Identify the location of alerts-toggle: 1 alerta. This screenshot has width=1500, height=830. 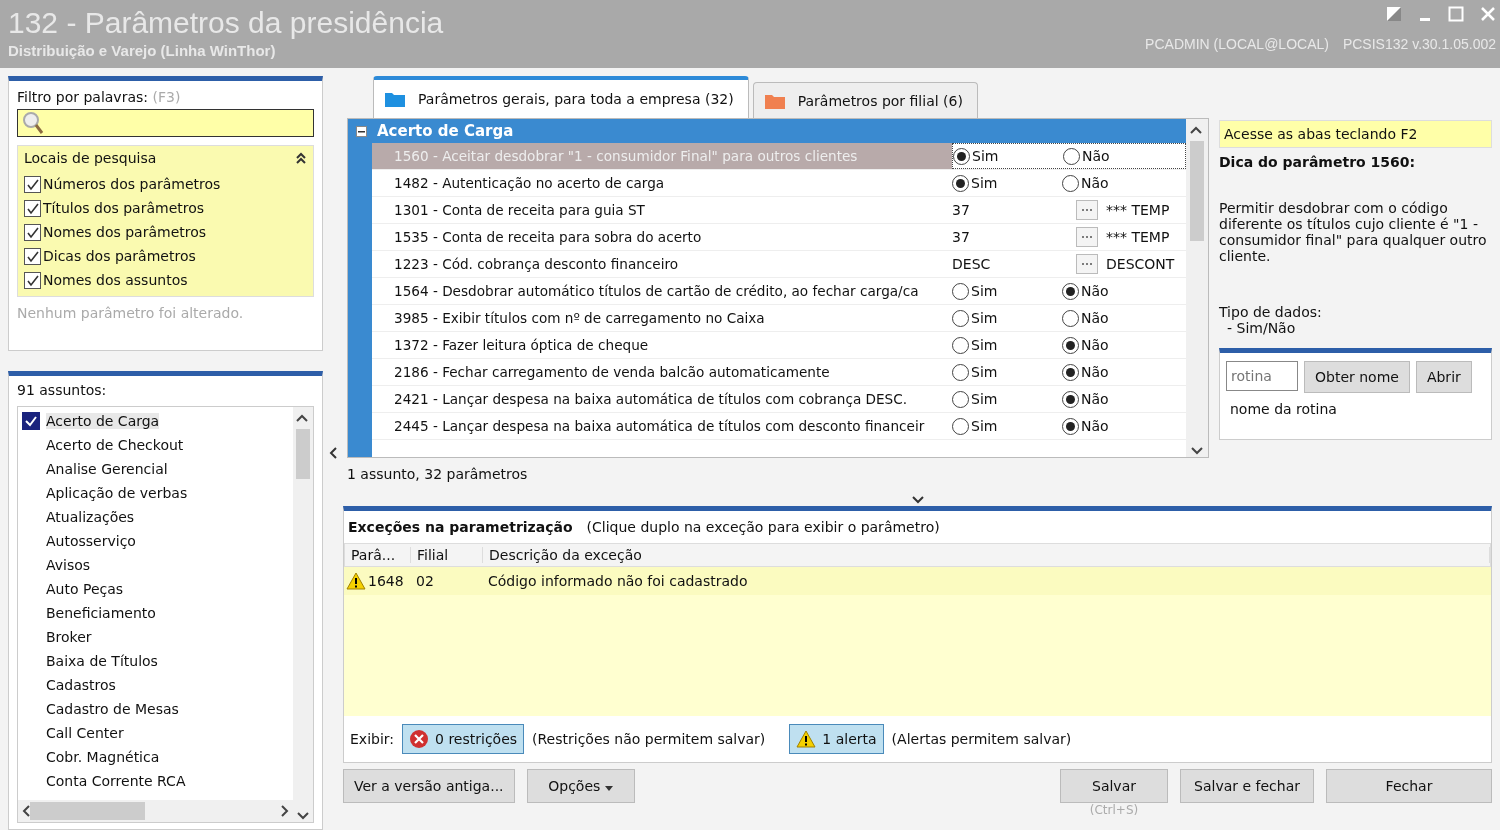
(836, 739).